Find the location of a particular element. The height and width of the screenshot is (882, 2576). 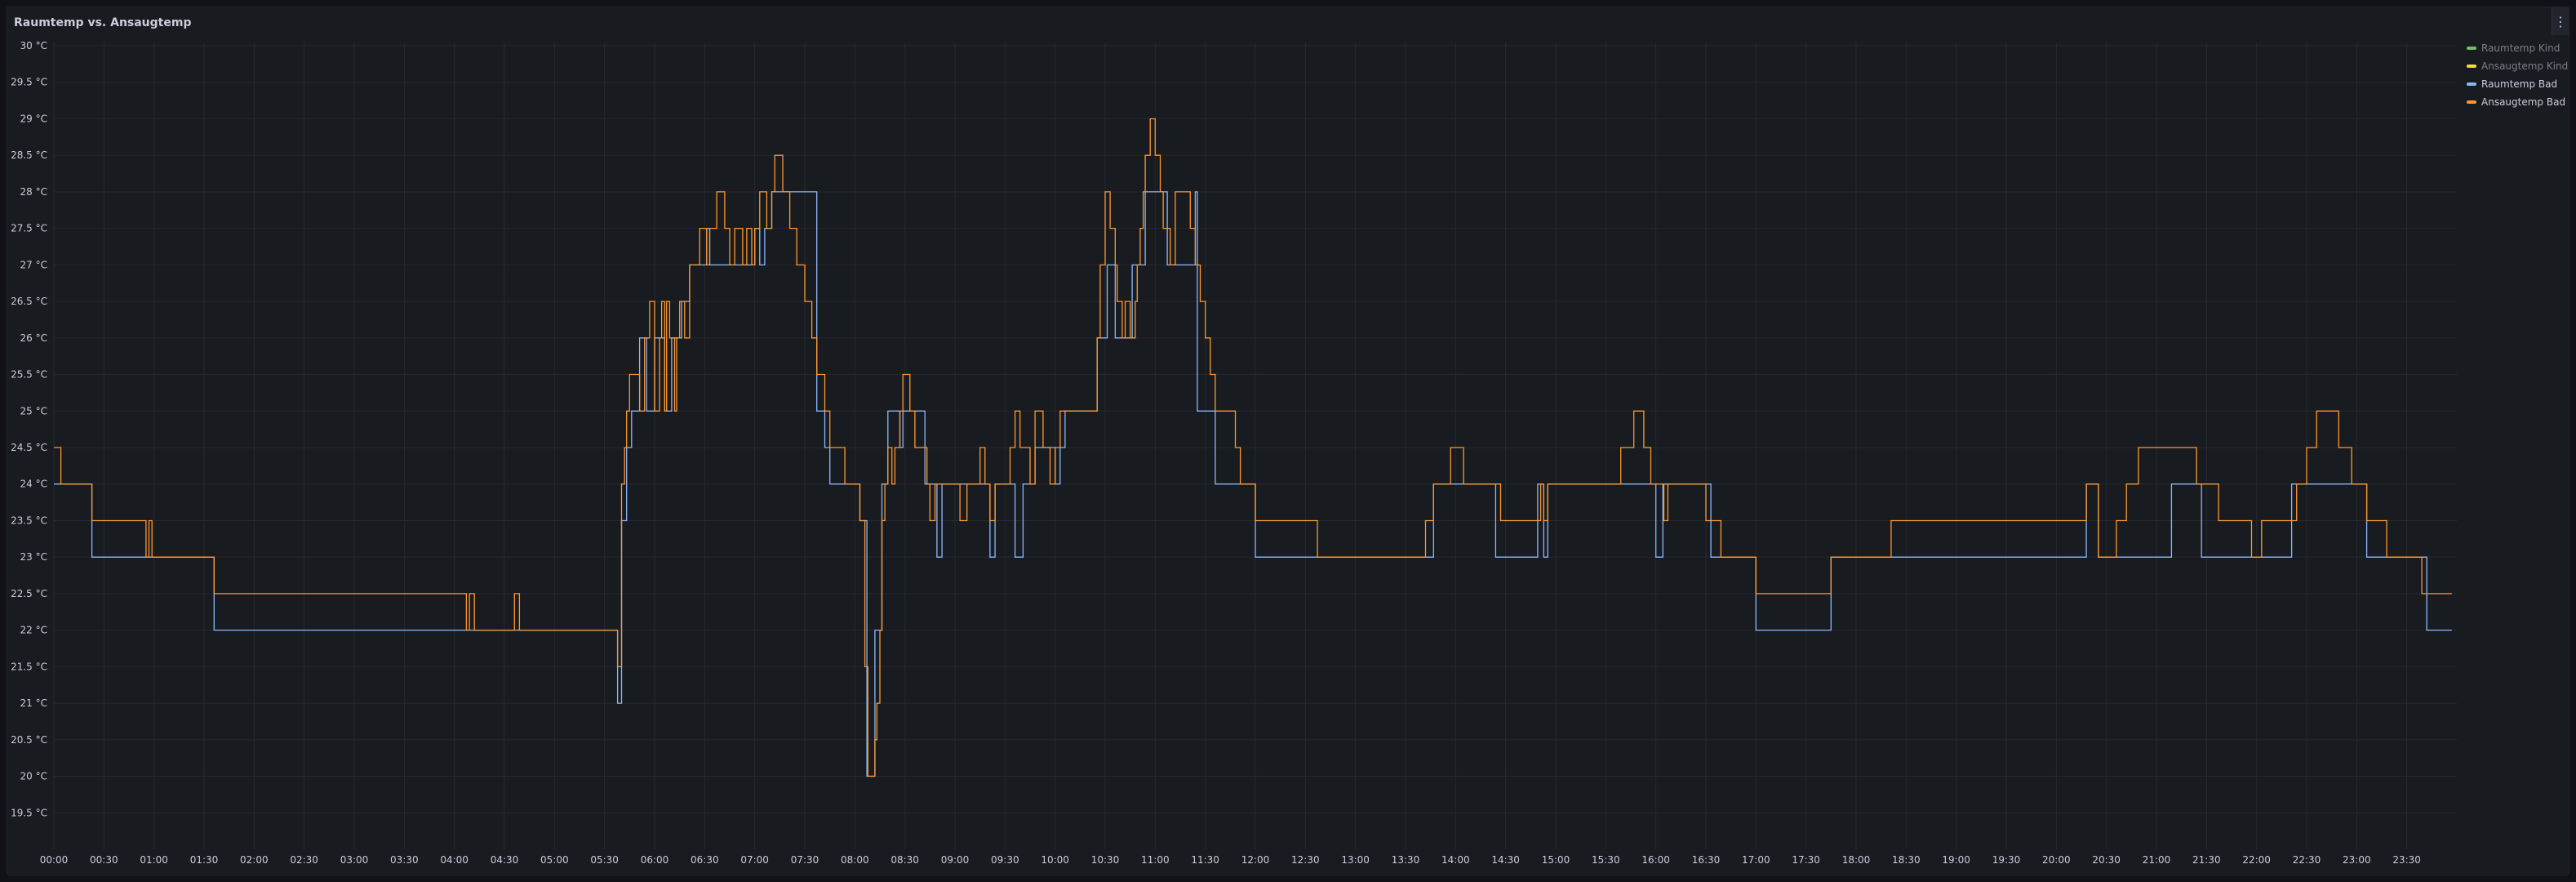

x-tick-label: 09:30 is located at coordinates (1005, 860).